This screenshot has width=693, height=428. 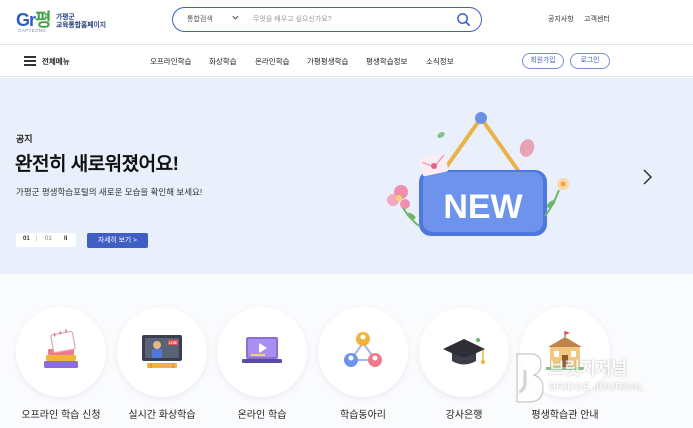 What do you see at coordinates (81, 25) in the screenshot?
I see `logo-text-line2: 교육통합홈페이지` at bounding box center [81, 25].